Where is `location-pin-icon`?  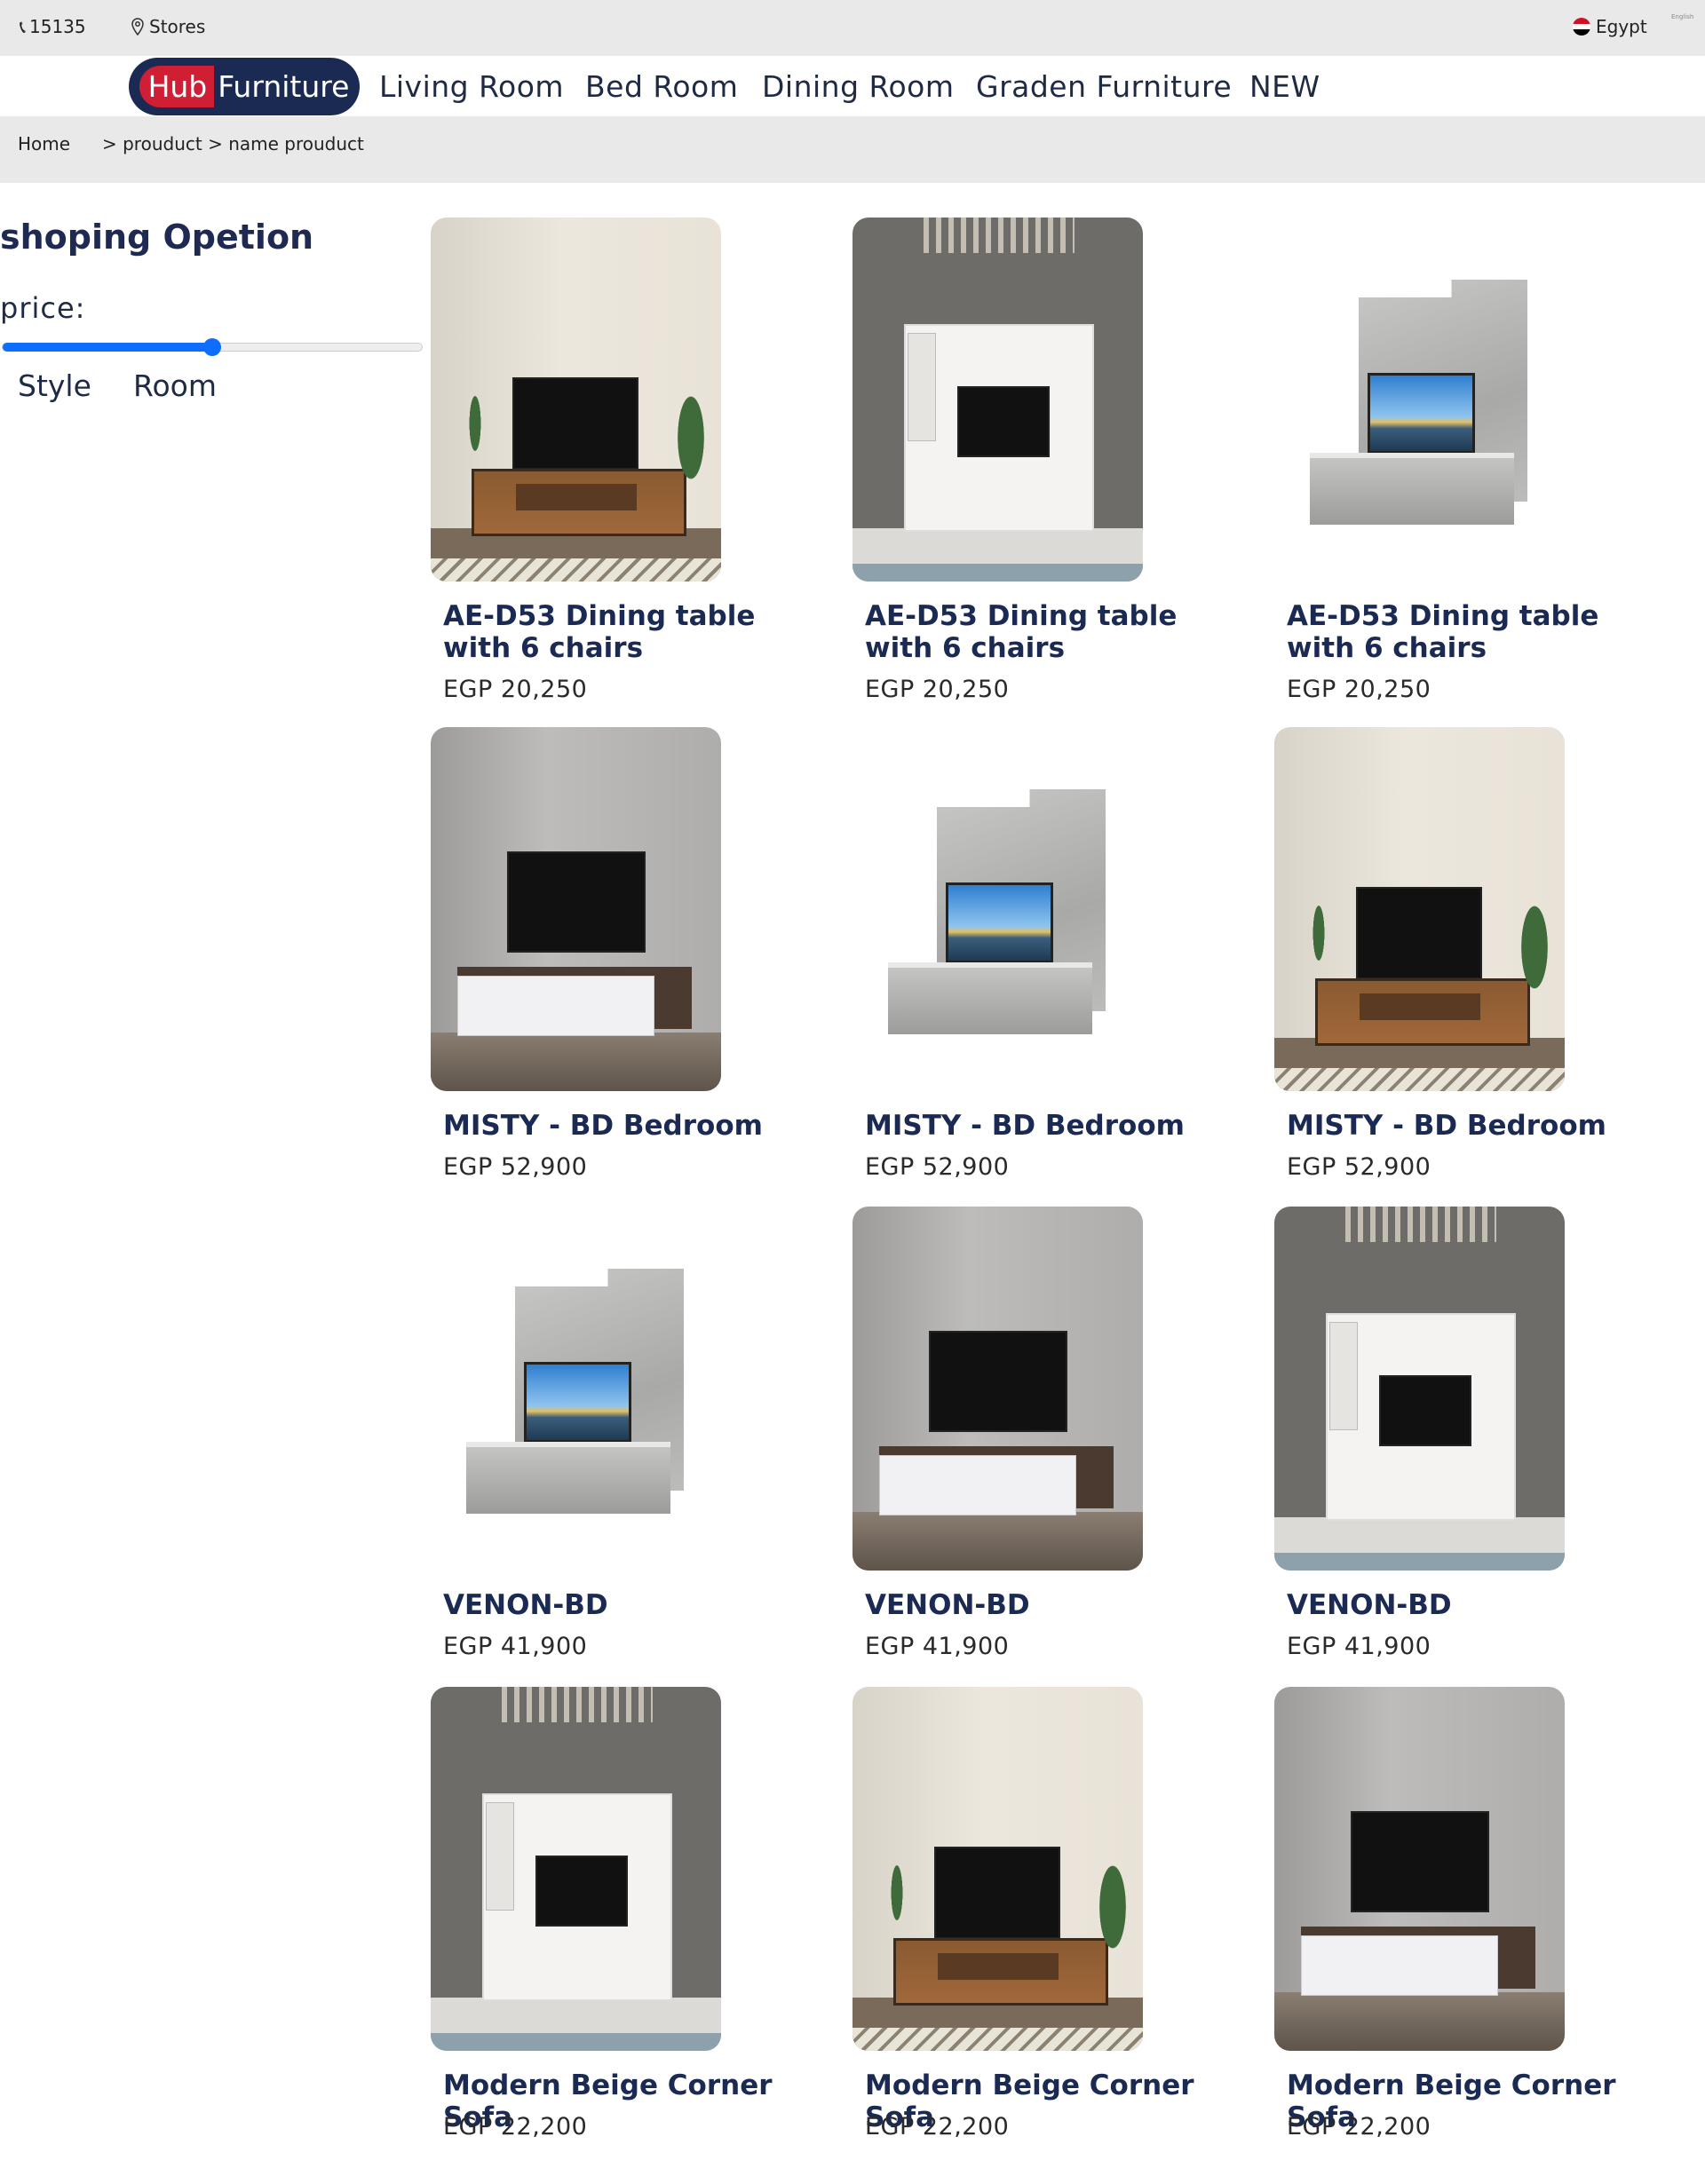 location-pin-icon is located at coordinates (137, 27).